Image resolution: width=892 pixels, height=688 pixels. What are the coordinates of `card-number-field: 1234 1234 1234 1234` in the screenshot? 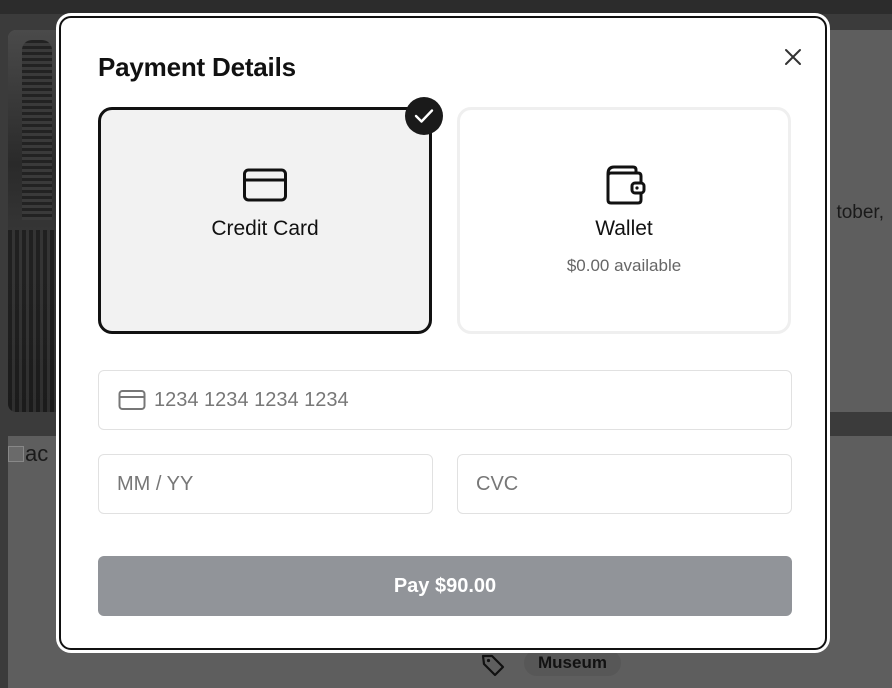 It's located at (445, 400).